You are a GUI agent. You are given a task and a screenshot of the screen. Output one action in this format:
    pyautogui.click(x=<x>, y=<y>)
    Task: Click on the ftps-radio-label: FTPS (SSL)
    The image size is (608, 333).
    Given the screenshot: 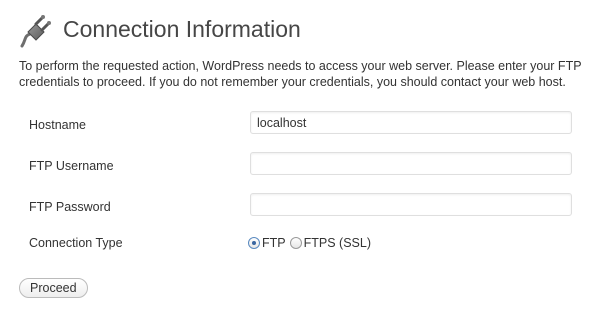 What is the action you would take?
    pyautogui.click(x=337, y=243)
    